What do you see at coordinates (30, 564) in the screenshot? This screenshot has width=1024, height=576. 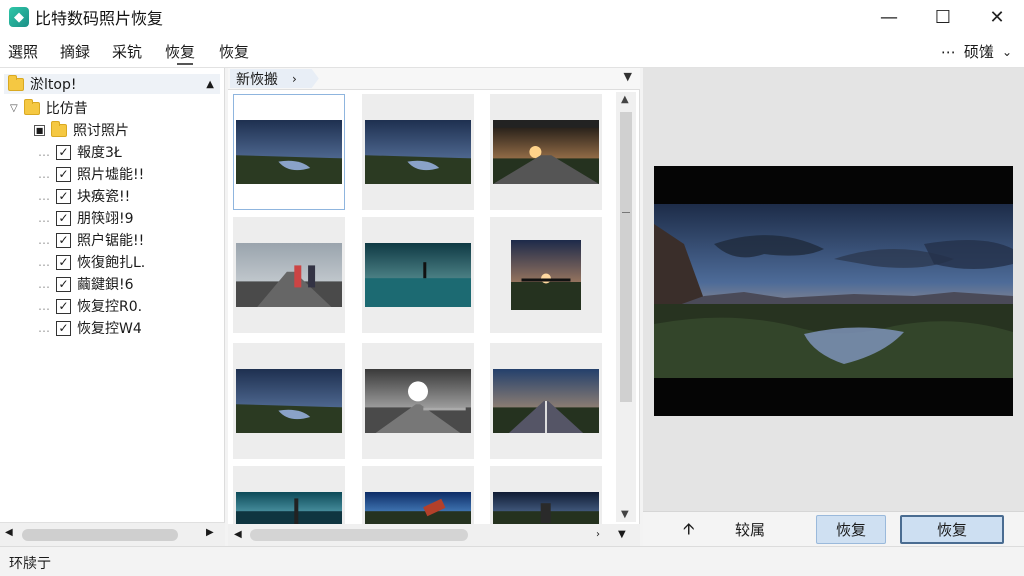 I see `status-text: 环牍亍` at bounding box center [30, 564].